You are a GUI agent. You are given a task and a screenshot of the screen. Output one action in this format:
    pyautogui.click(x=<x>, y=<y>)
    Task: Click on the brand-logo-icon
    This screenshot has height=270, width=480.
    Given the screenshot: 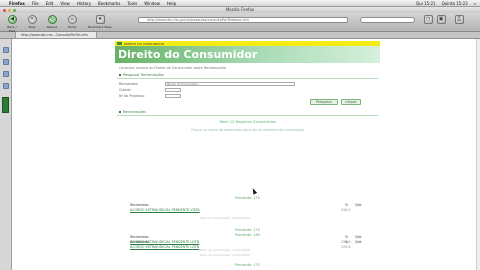 What is the action you would take?
    pyautogui.click(x=119, y=43)
    